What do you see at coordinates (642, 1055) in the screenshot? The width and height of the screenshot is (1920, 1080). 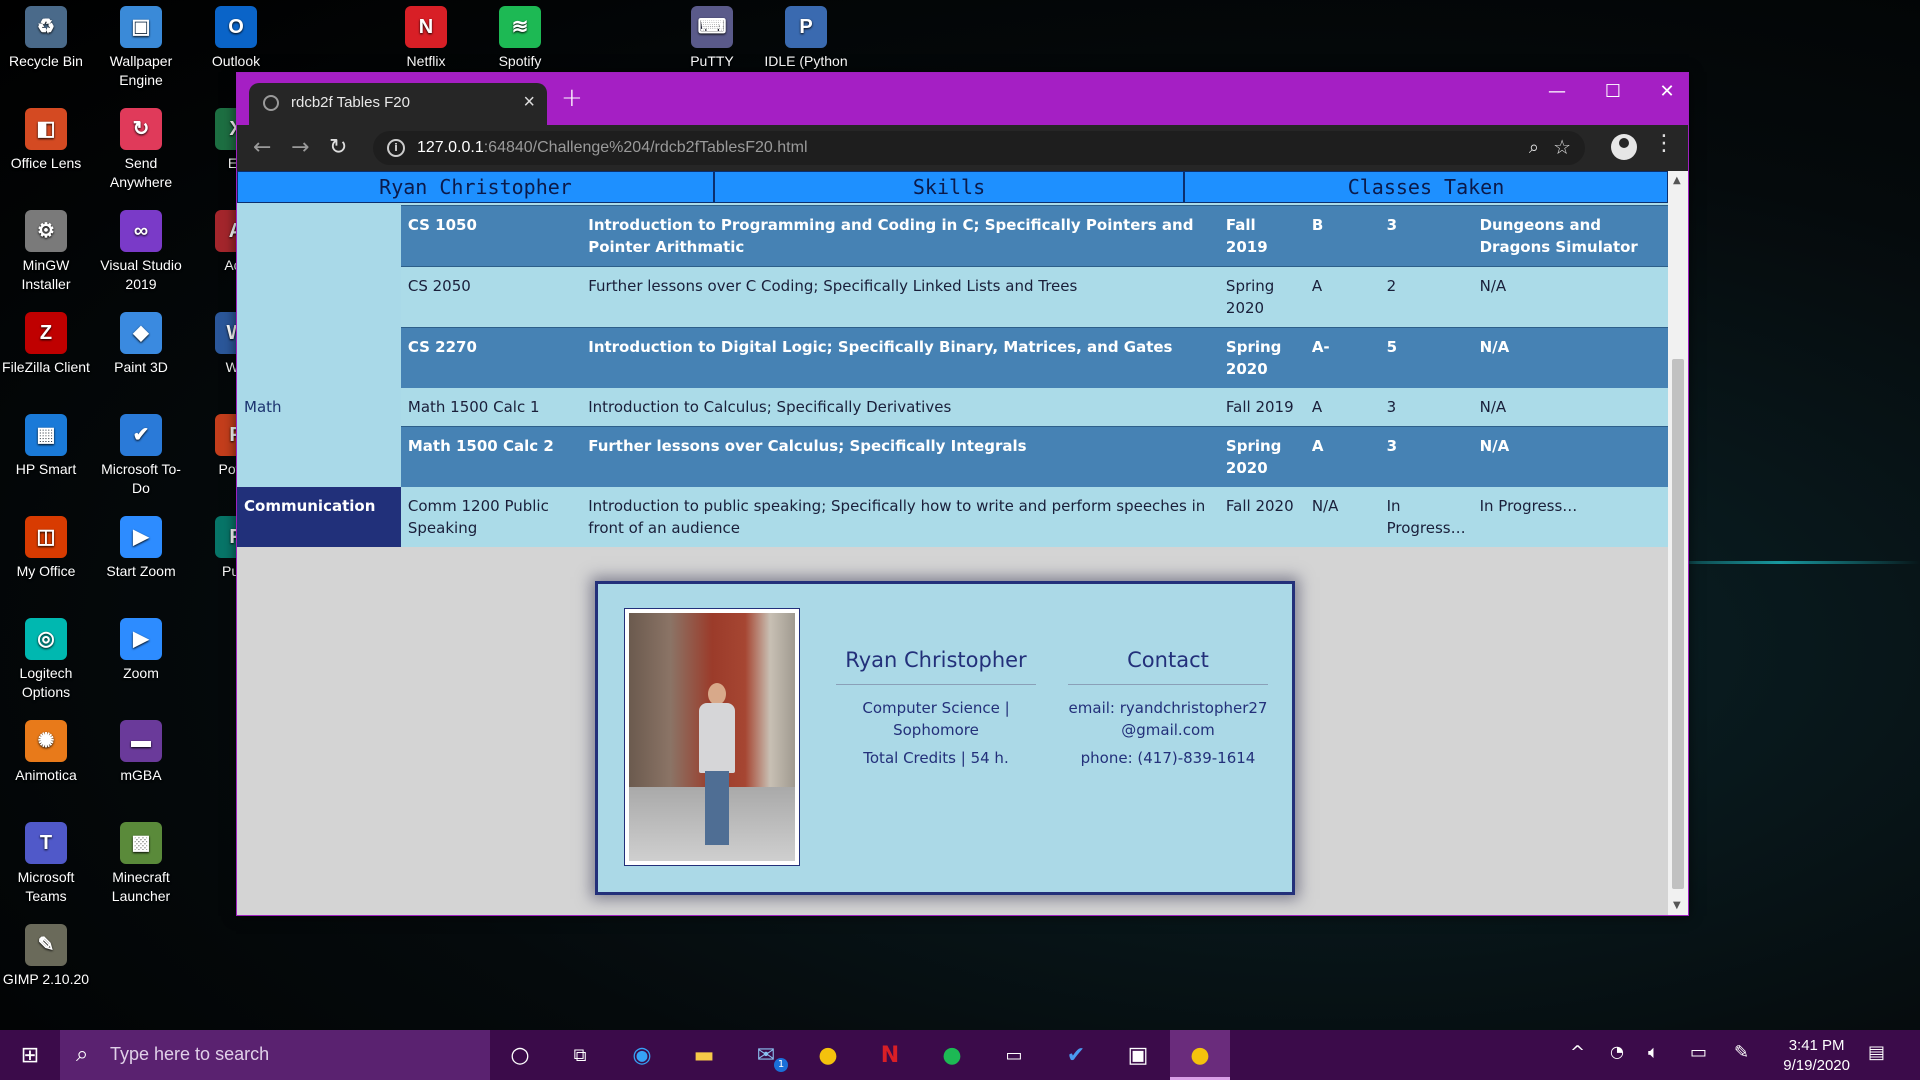 I see `edge-icon: ◉` at bounding box center [642, 1055].